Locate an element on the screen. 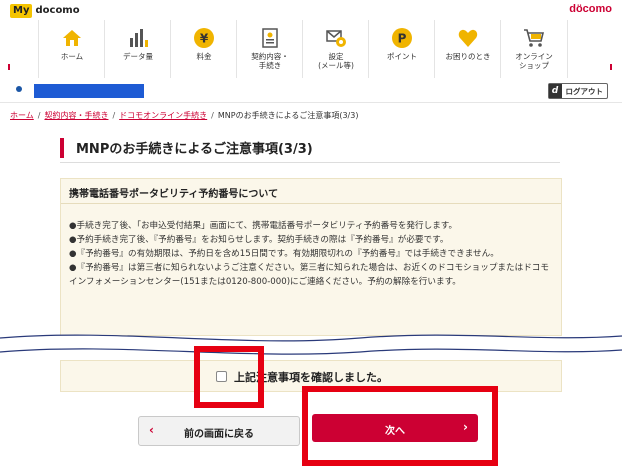 The image size is (622, 470). checkbox-highlight-frame is located at coordinates (229, 377).